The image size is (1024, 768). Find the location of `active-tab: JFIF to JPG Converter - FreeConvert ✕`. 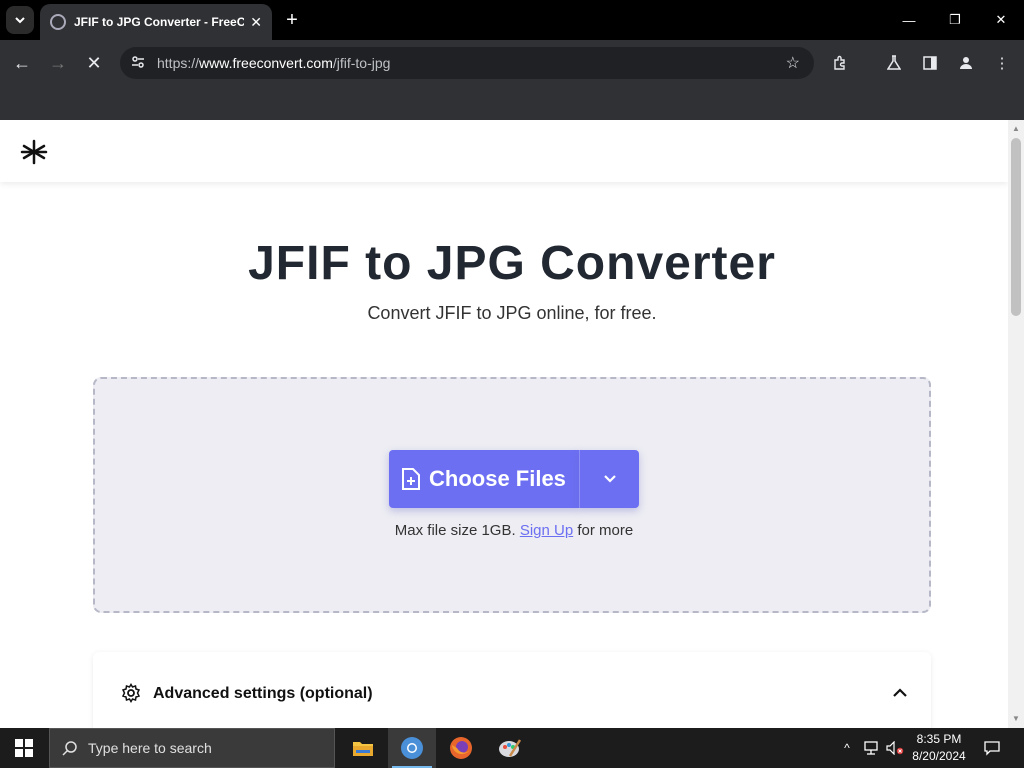

active-tab: JFIF to JPG Converter - FreeConvert ✕ is located at coordinates (156, 22).